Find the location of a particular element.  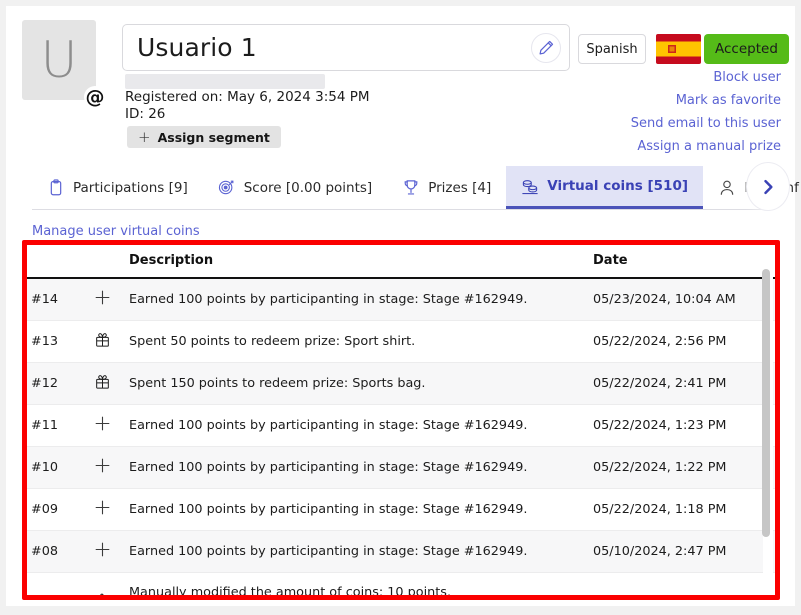

coins-icon is located at coordinates (530, 186).